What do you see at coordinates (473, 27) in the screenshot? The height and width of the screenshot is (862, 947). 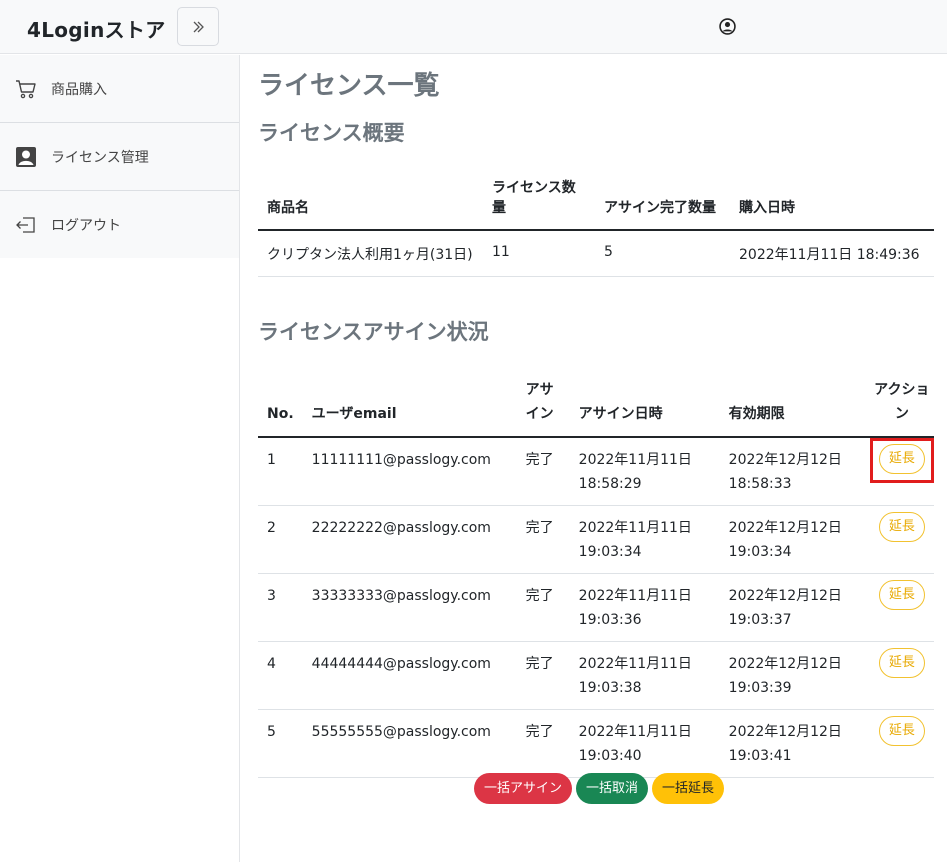 I see `top-header: 4Loginストア` at bounding box center [473, 27].